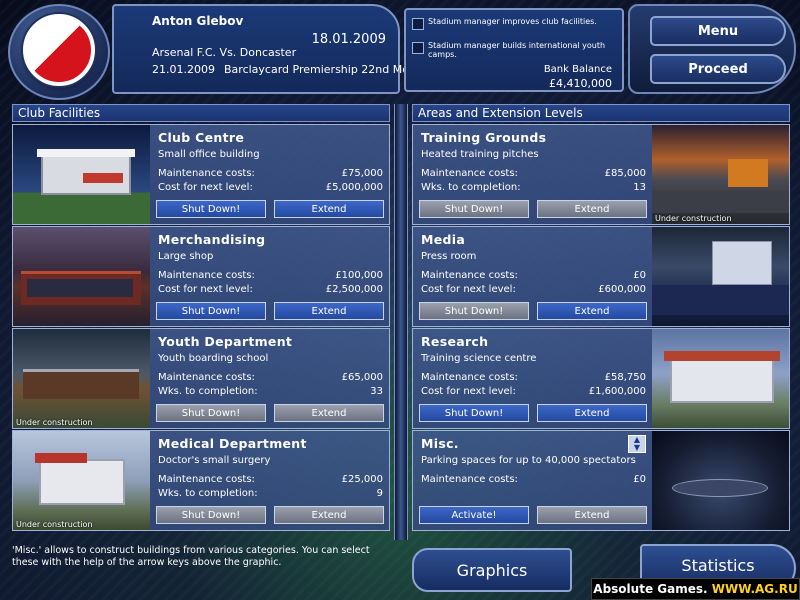 The width and height of the screenshot is (800, 600). Describe the element at coordinates (580, 83) in the screenshot. I see `bank-balance-value: £4,410,000` at that location.